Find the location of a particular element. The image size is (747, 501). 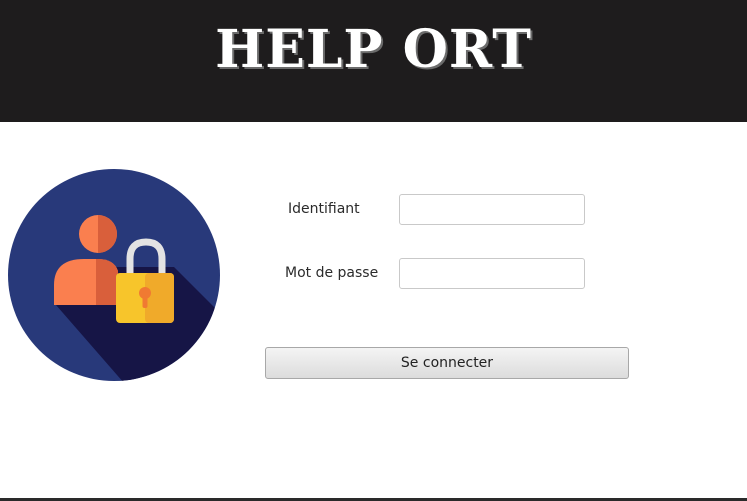

password-input is located at coordinates (492, 273).